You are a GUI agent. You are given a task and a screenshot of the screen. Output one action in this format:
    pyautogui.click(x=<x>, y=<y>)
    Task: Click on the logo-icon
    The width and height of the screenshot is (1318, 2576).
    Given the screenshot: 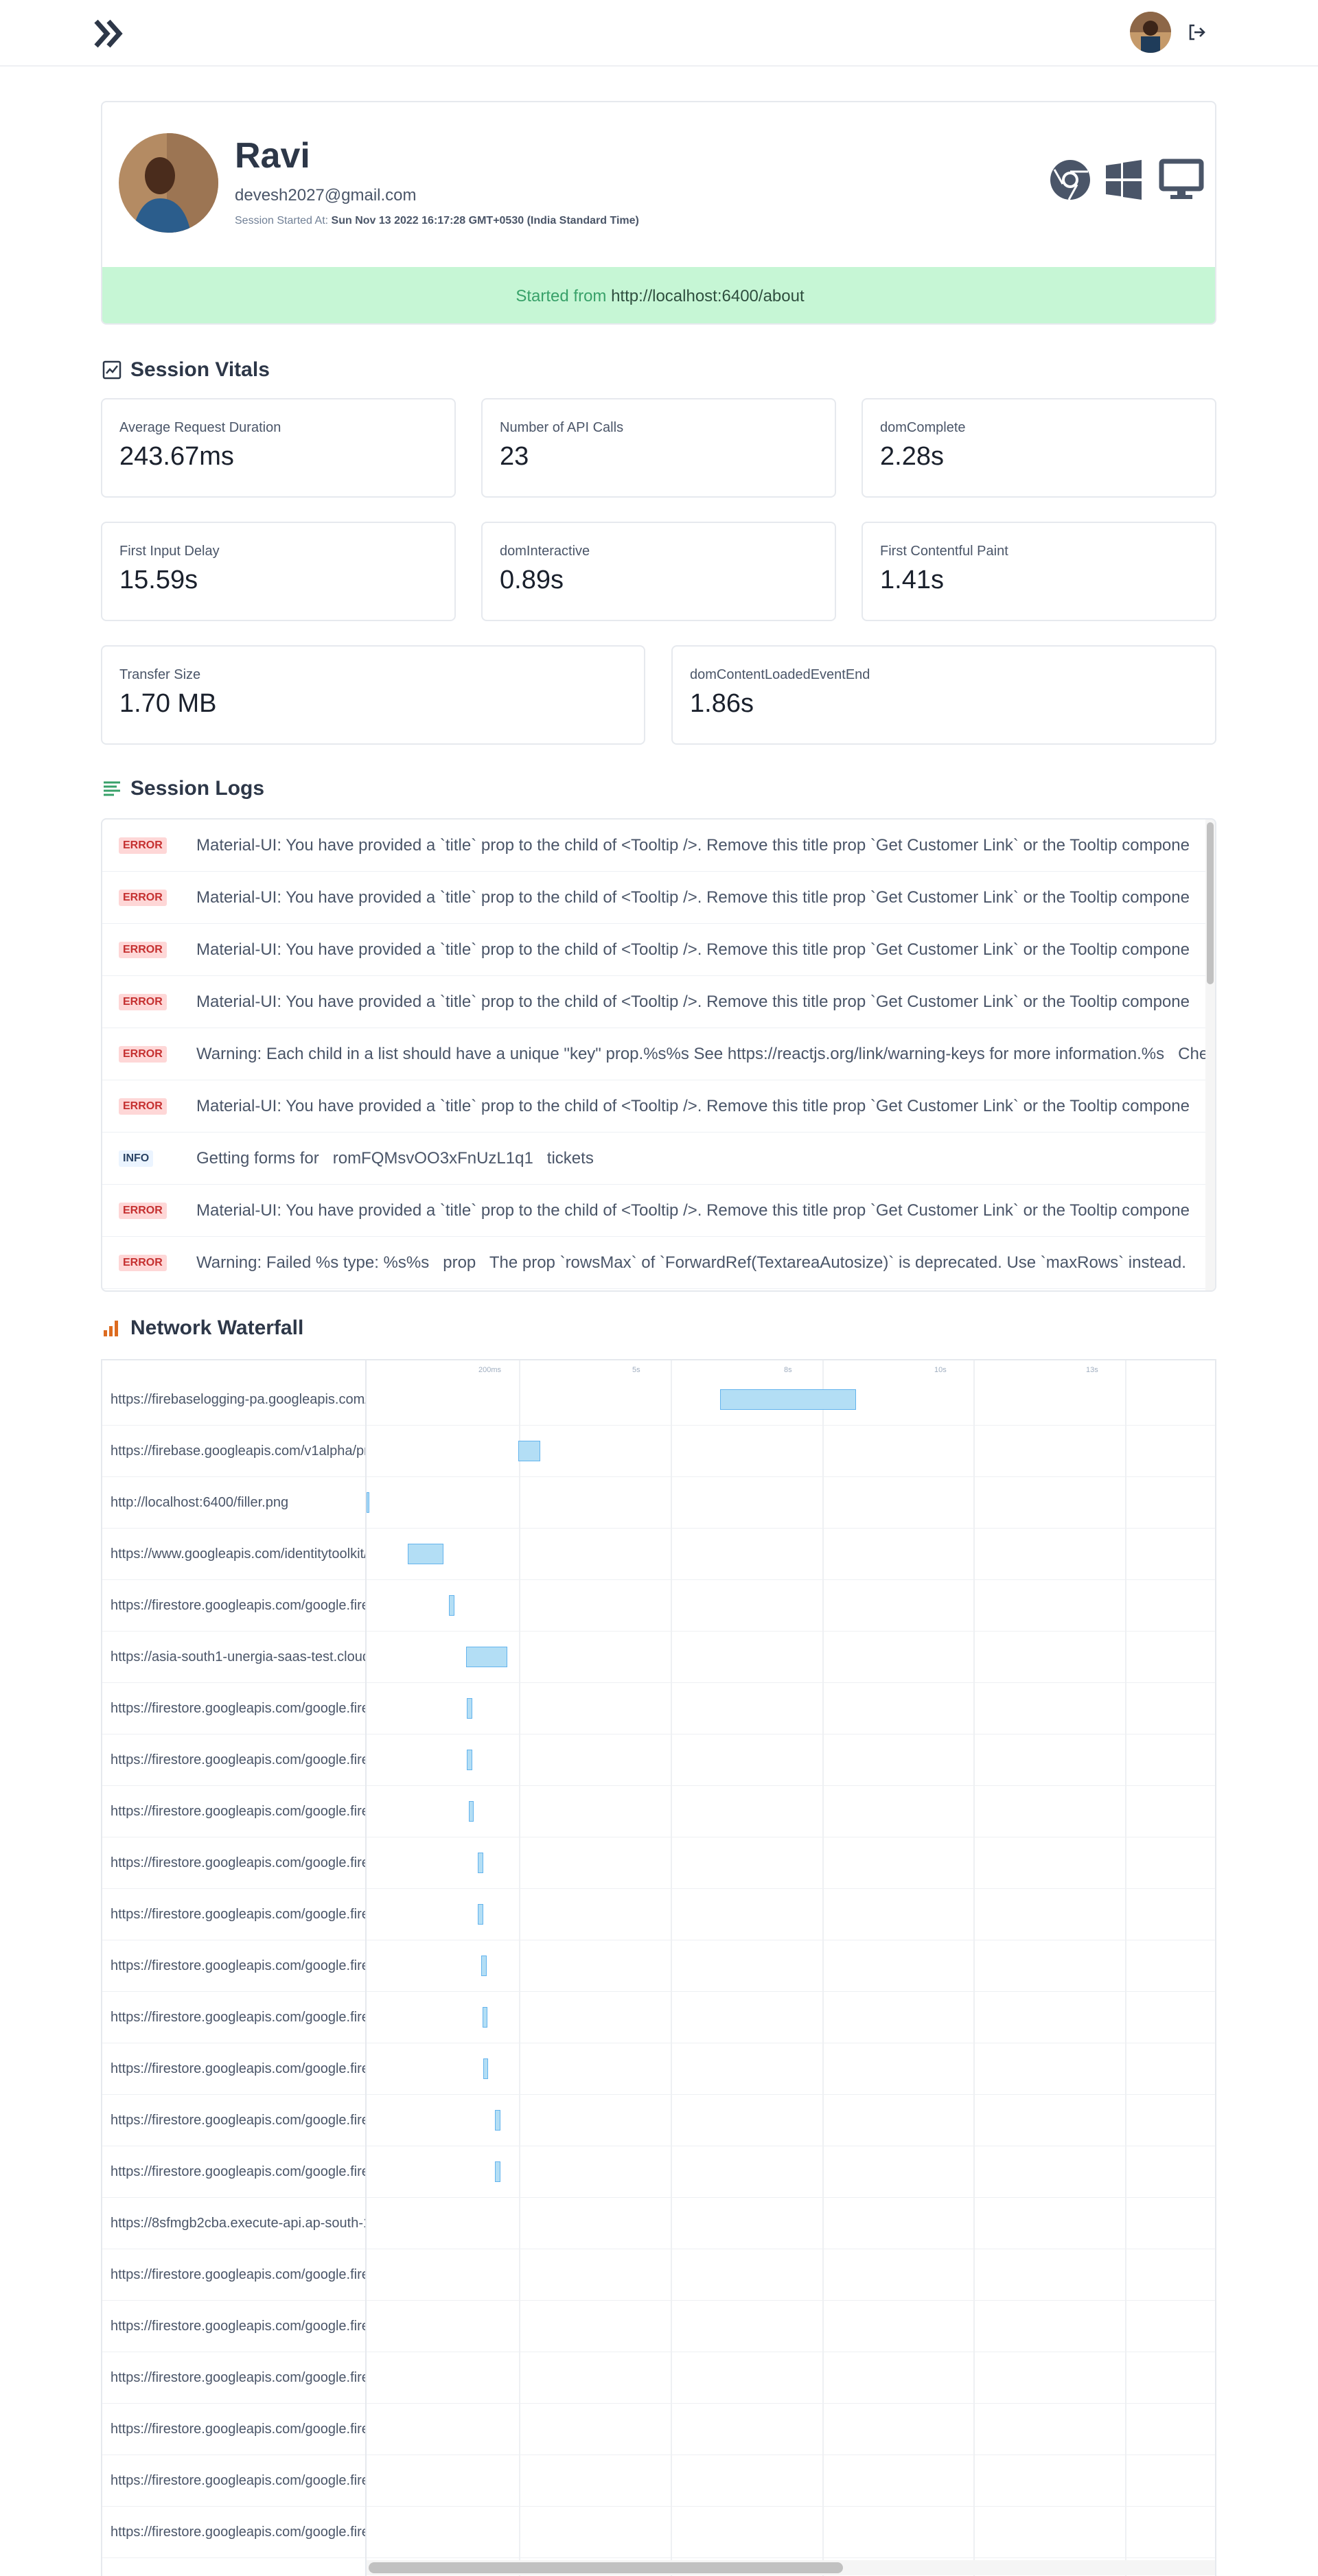 What is the action you would take?
    pyautogui.click(x=109, y=34)
    